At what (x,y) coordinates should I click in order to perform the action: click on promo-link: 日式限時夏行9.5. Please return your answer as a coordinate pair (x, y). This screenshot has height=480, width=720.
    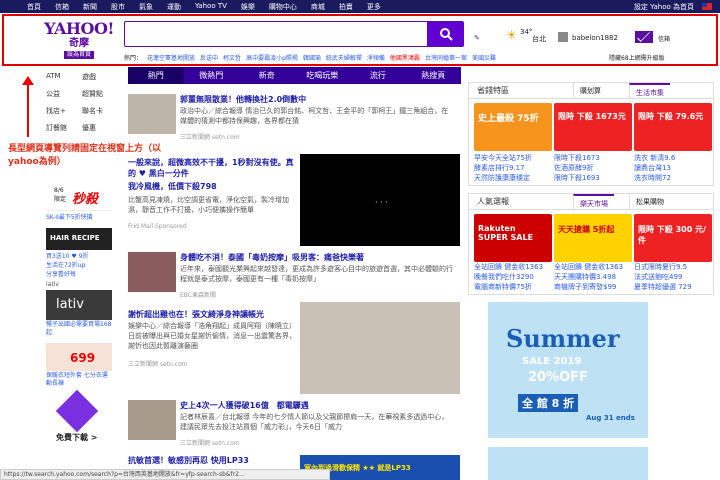
    Looking at the image, I should click on (660, 267).